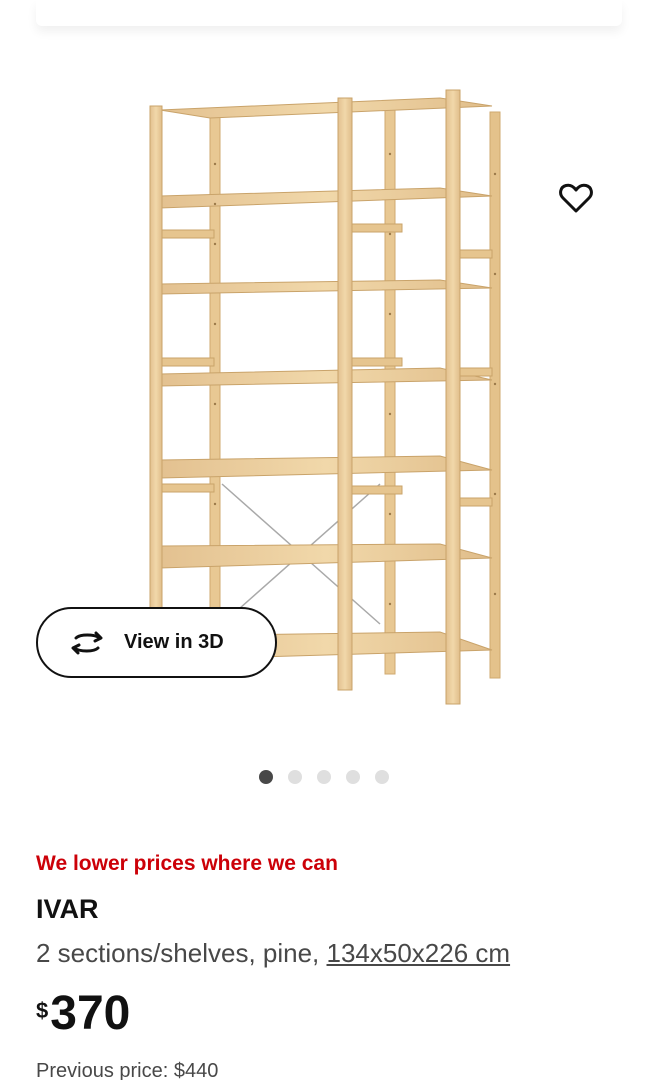 The width and height of the screenshot is (648, 1080). Describe the element at coordinates (329, 13) in the screenshot. I see `top-header-bar` at that location.